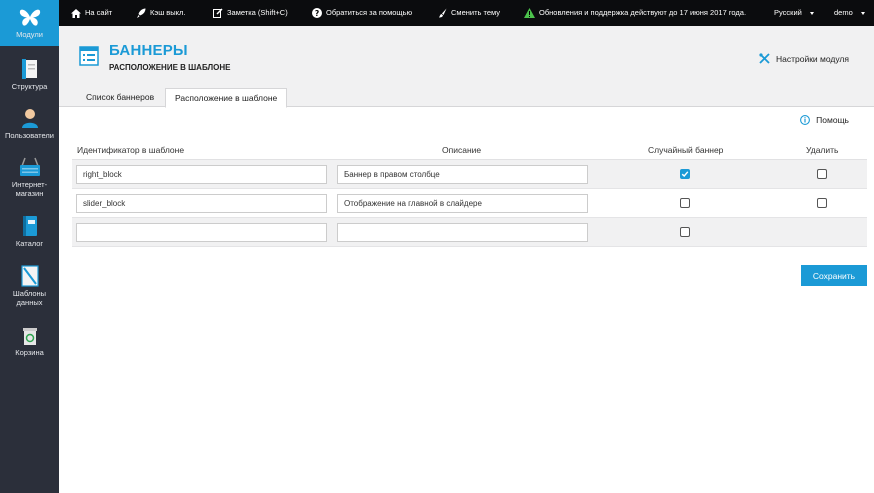  I want to click on wrench-icon, so click(764, 58).